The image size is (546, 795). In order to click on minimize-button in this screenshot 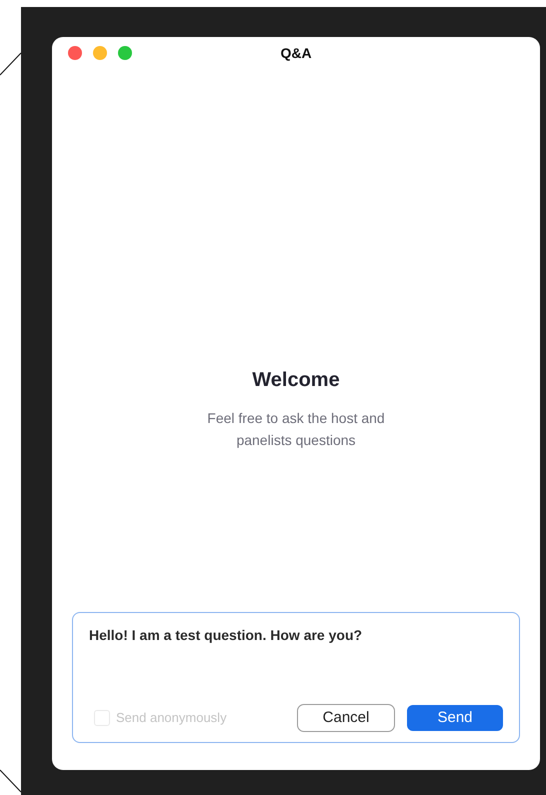, I will do `click(100, 53)`.